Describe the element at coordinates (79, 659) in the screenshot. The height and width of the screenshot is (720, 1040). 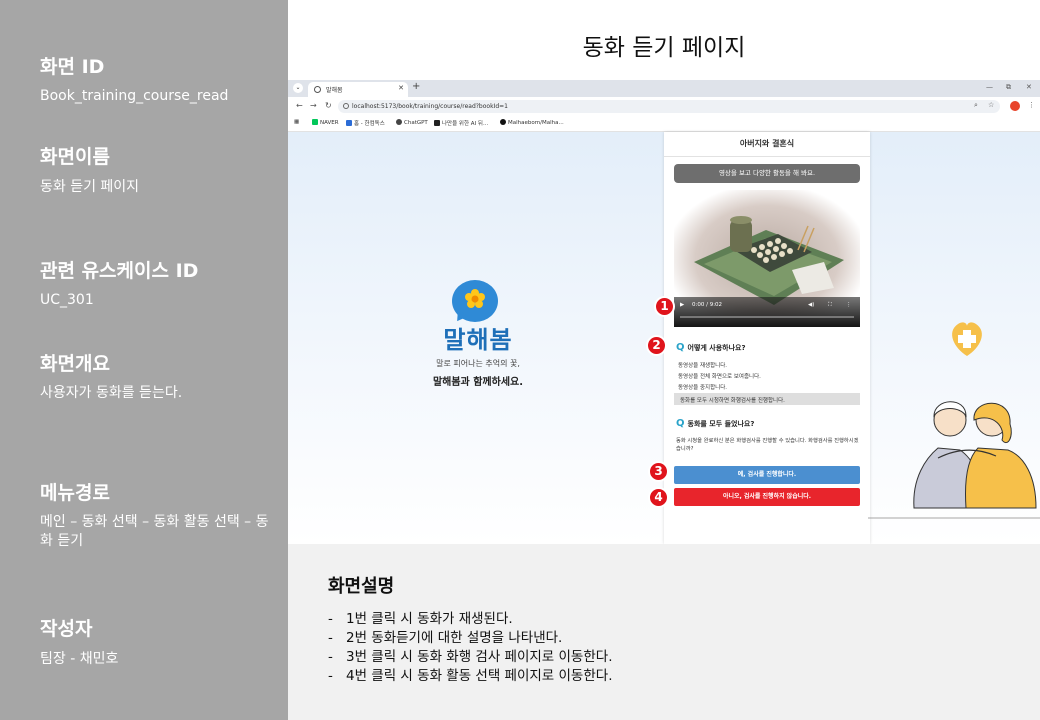
I see `author-value: 팀장 - 채민호` at that location.